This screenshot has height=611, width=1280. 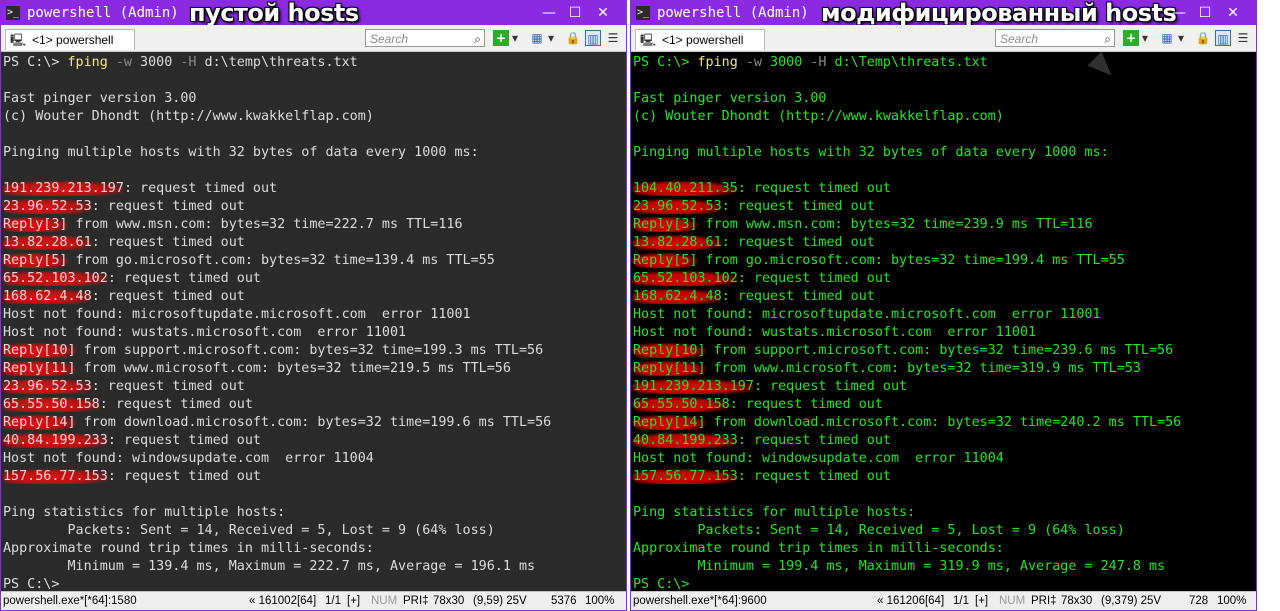 I want to click on highlighted-text: Reply[3], so click(x=665, y=224).